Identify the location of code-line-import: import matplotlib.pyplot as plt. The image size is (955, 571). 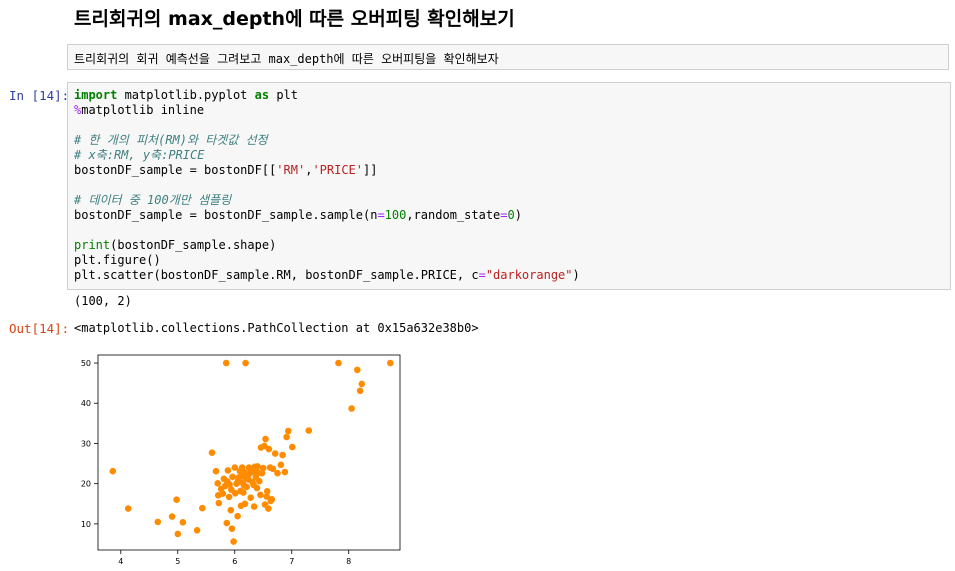
(327, 95).